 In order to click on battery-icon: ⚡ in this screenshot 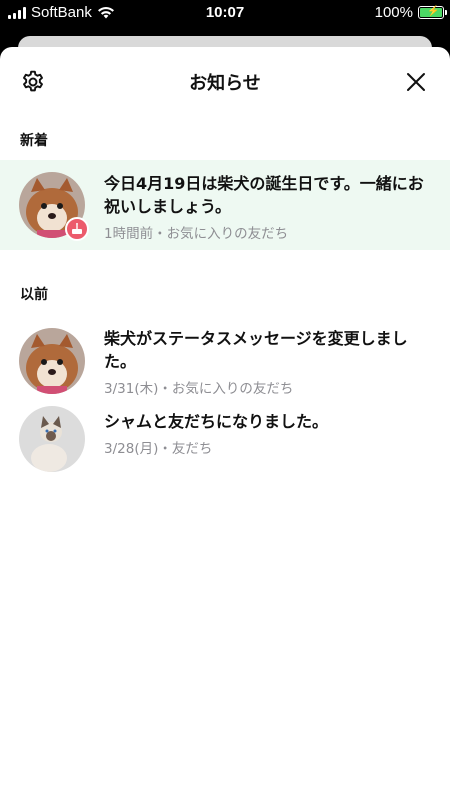, I will do `click(432, 12)`.